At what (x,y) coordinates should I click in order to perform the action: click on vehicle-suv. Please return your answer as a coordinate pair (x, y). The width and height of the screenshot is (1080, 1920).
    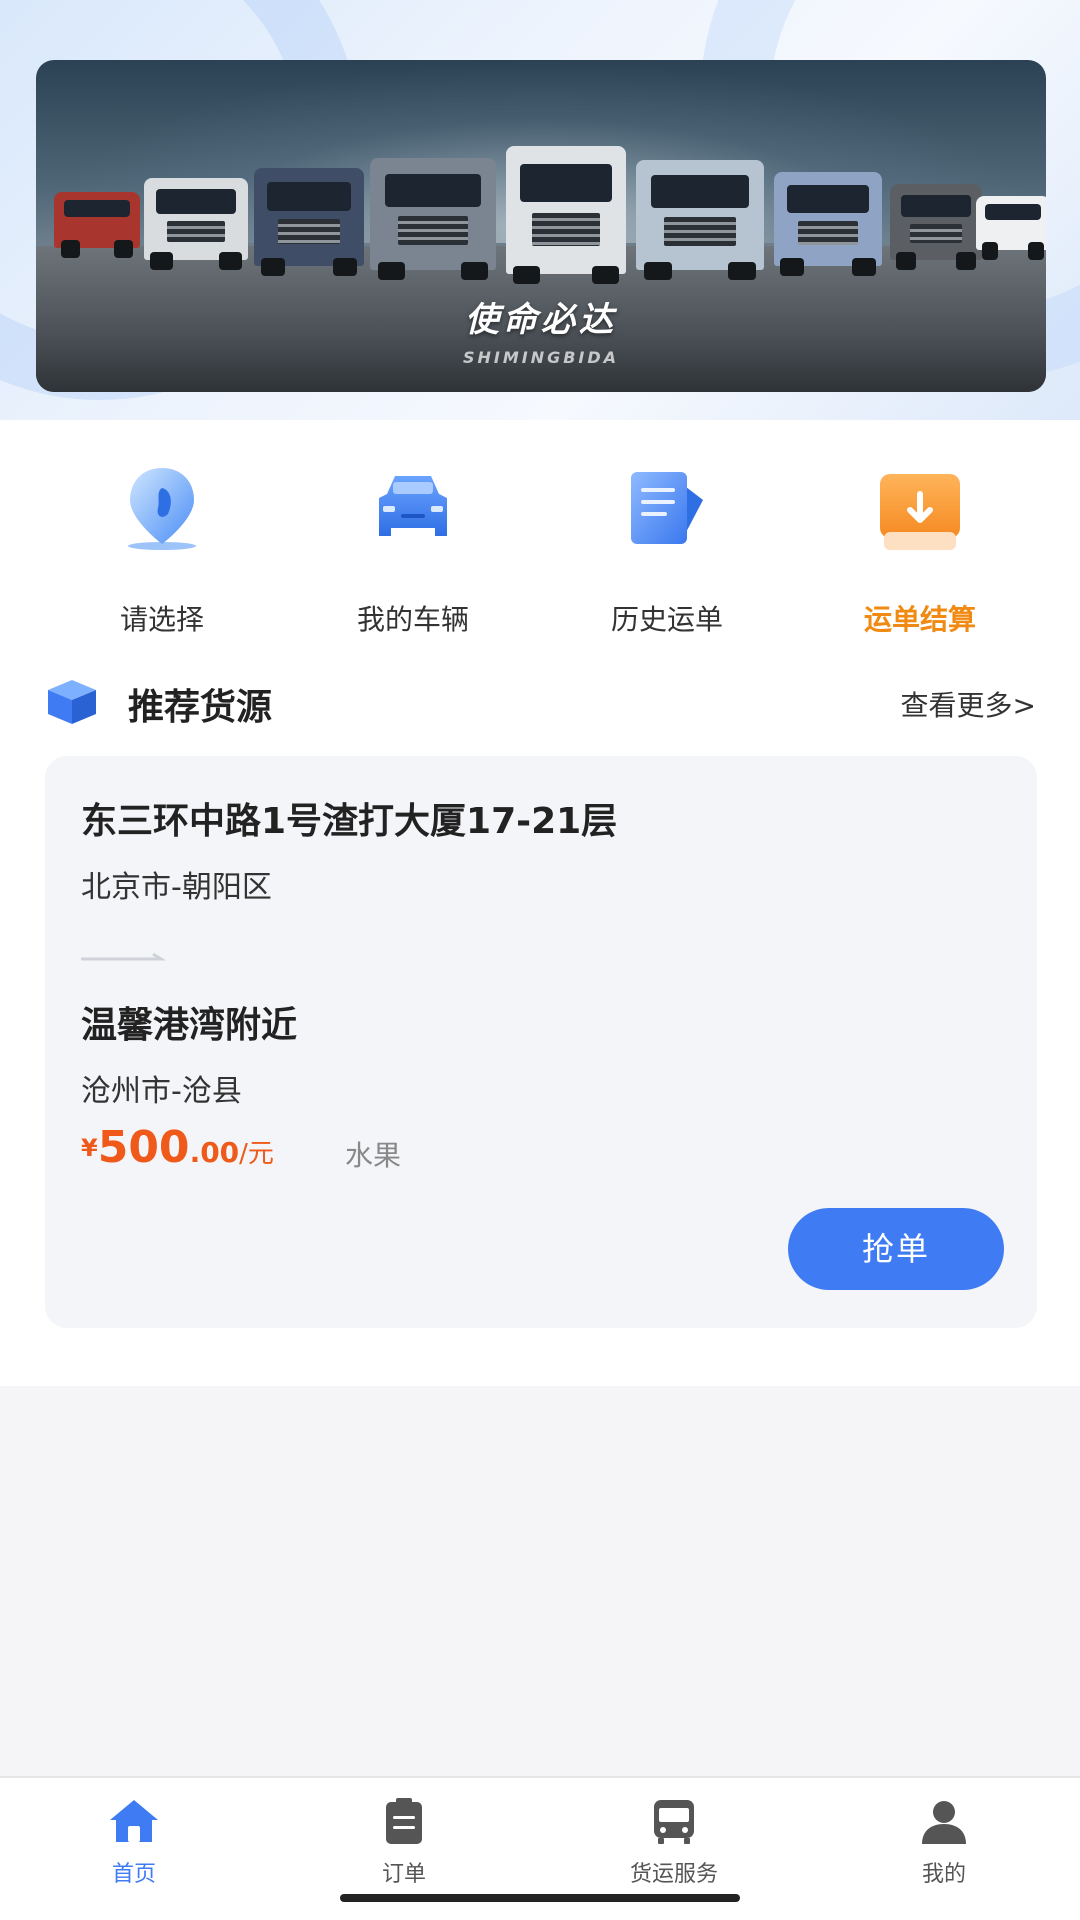
    Looking at the image, I should click on (1011, 228).